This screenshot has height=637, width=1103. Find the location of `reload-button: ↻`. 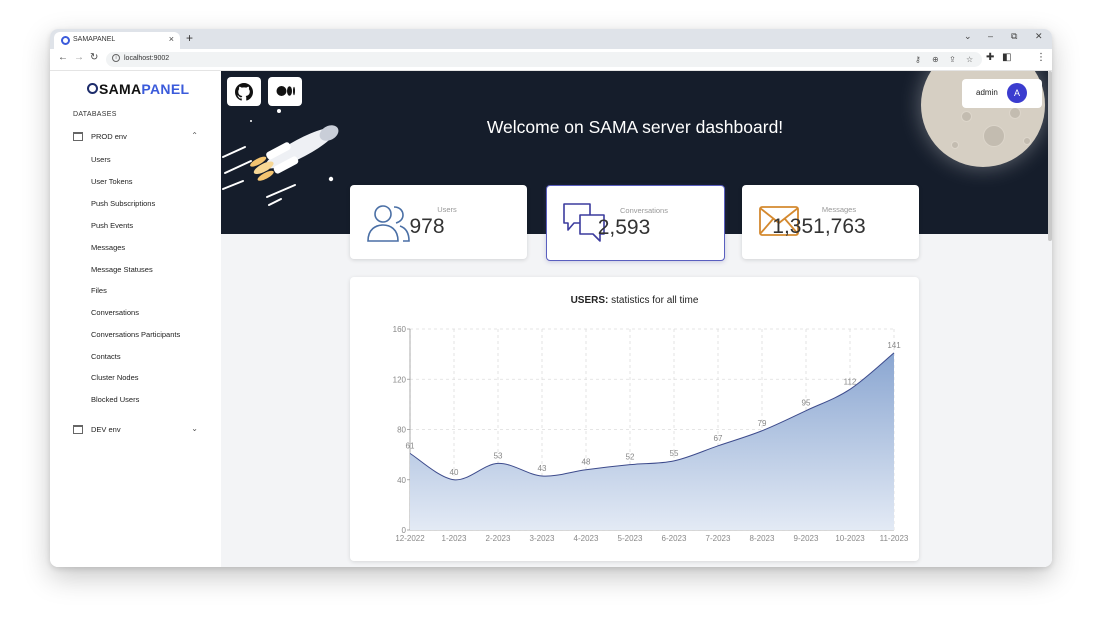

reload-button: ↻ is located at coordinates (94, 57).